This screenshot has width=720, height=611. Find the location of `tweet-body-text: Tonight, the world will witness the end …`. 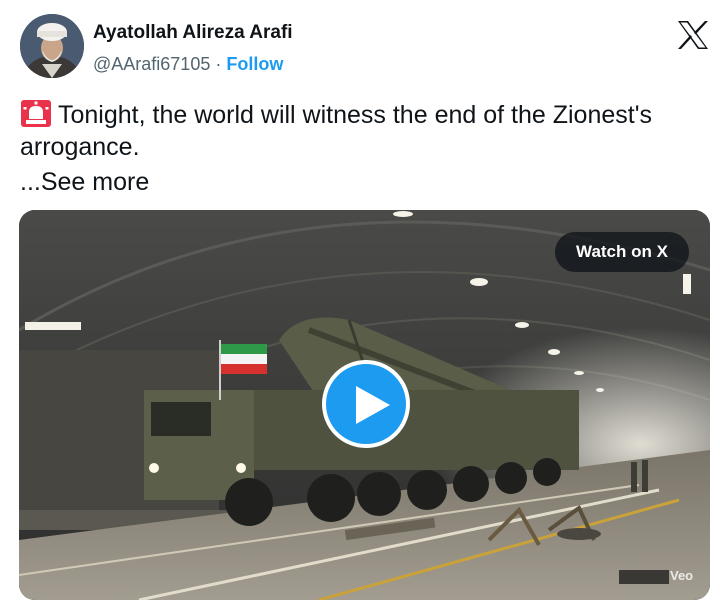

tweet-body-text: Tonight, the world will witness the end … is located at coordinates (336, 131).